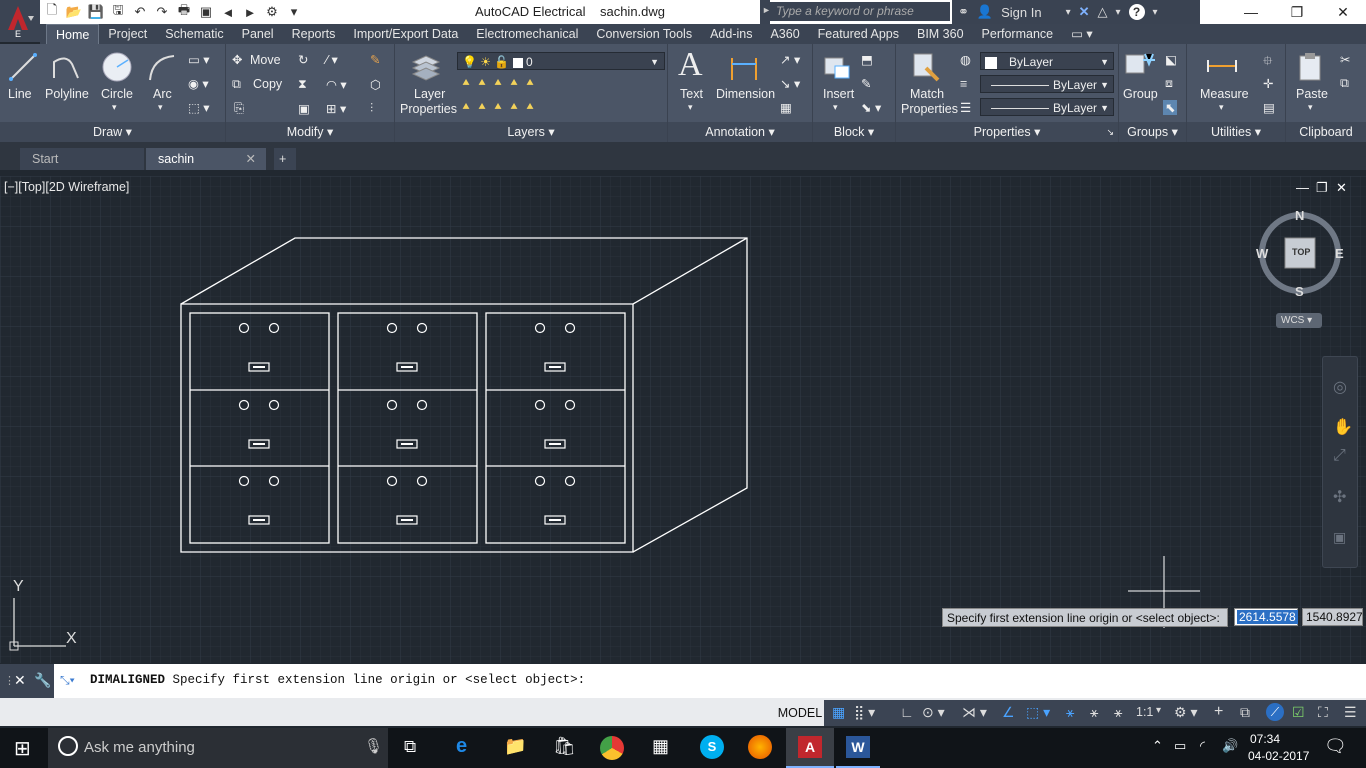  Describe the element at coordinates (1018, 34) in the screenshot. I see `tab-performance: Performance` at that location.